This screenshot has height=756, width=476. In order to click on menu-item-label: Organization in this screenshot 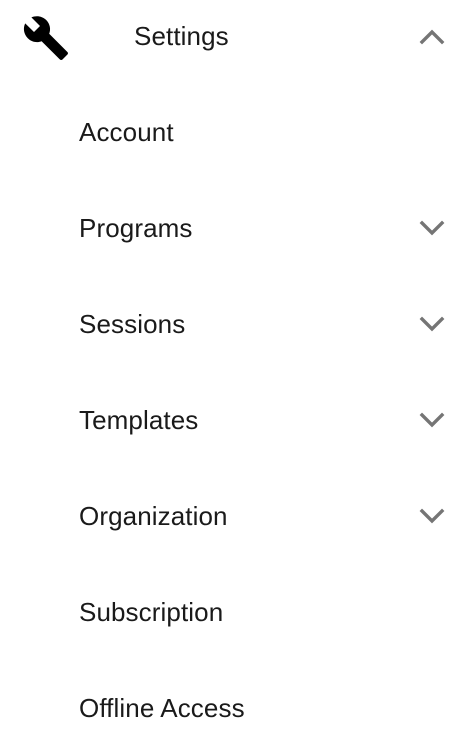, I will do `click(153, 515)`.